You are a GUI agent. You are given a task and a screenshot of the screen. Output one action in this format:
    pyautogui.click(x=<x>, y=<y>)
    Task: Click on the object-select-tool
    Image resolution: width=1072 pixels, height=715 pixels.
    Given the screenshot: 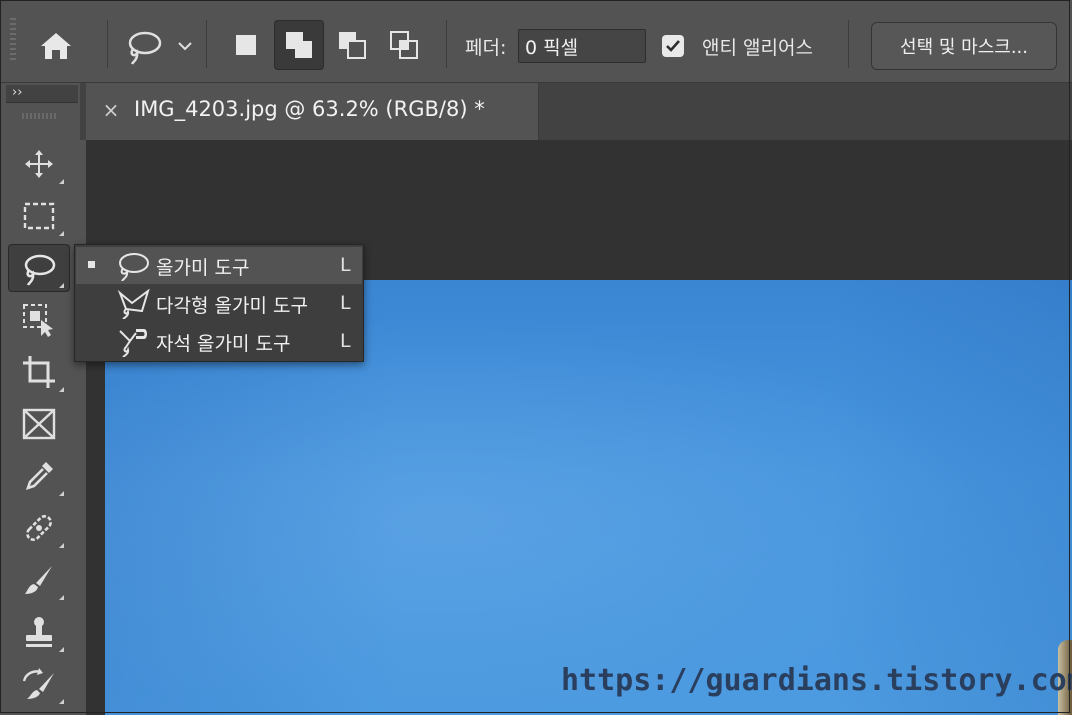 What is the action you would take?
    pyautogui.click(x=39, y=320)
    